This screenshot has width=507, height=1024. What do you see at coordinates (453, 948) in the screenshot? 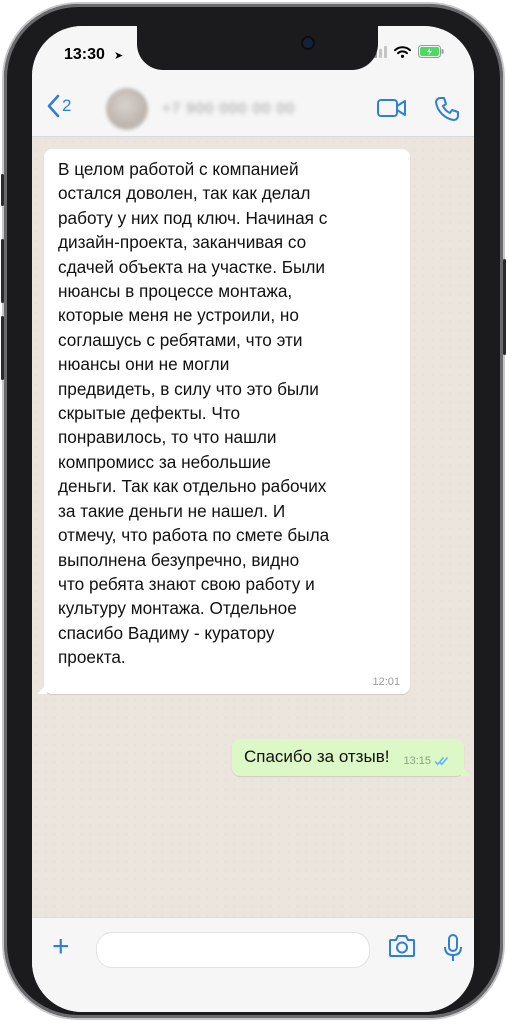
I see `microphone-icon` at bounding box center [453, 948].